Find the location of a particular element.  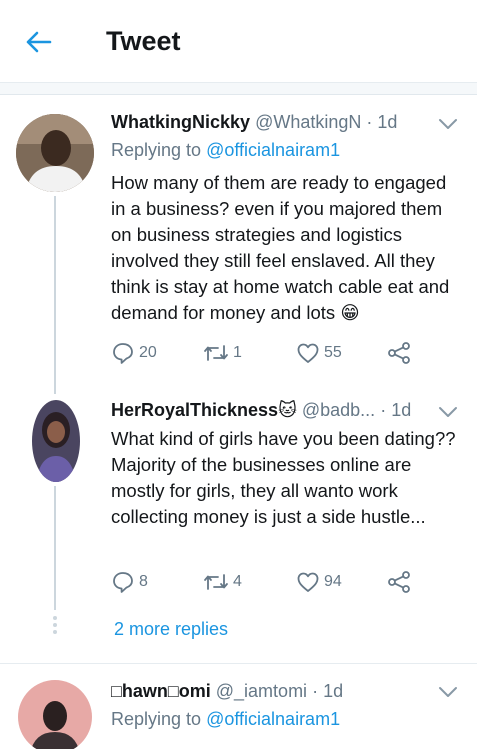

back-button is located at coordinates (38, 42).